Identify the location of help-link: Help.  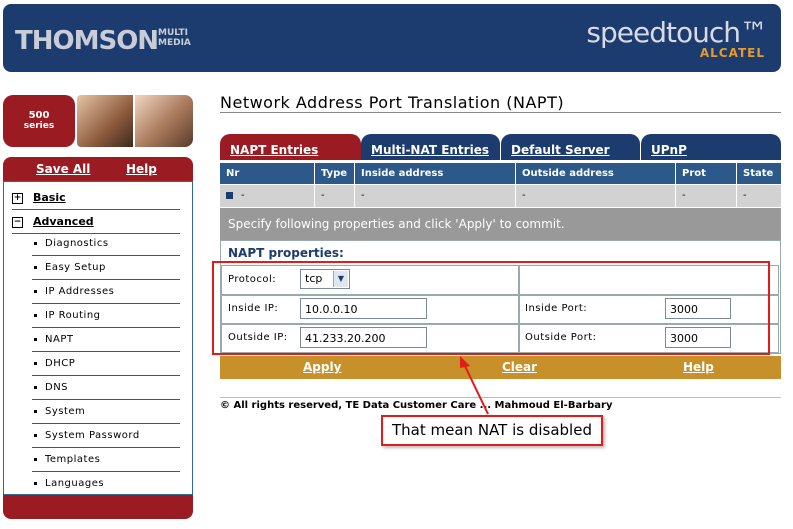
(141, 169).